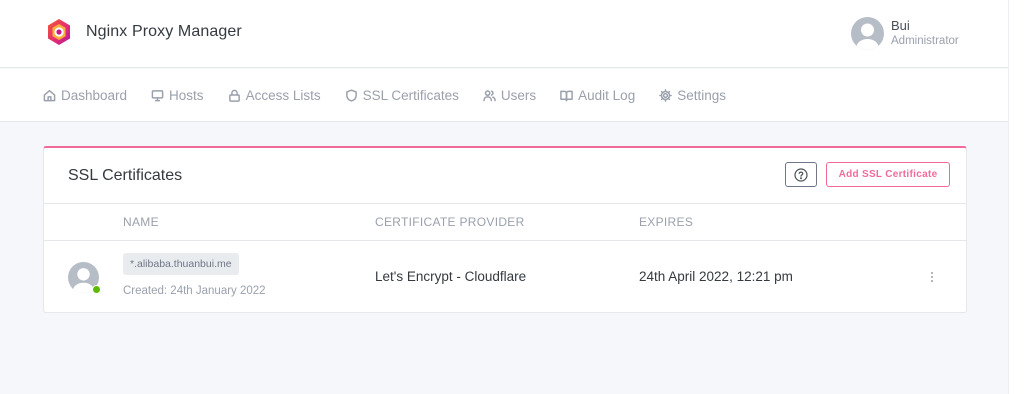 The height and width of the screenshot is (394, 1024). Describe the element at coordinates (450, 222) in the screenshot. I see `column-header-provider: CERTIFICATE PROVIDER` at that location.